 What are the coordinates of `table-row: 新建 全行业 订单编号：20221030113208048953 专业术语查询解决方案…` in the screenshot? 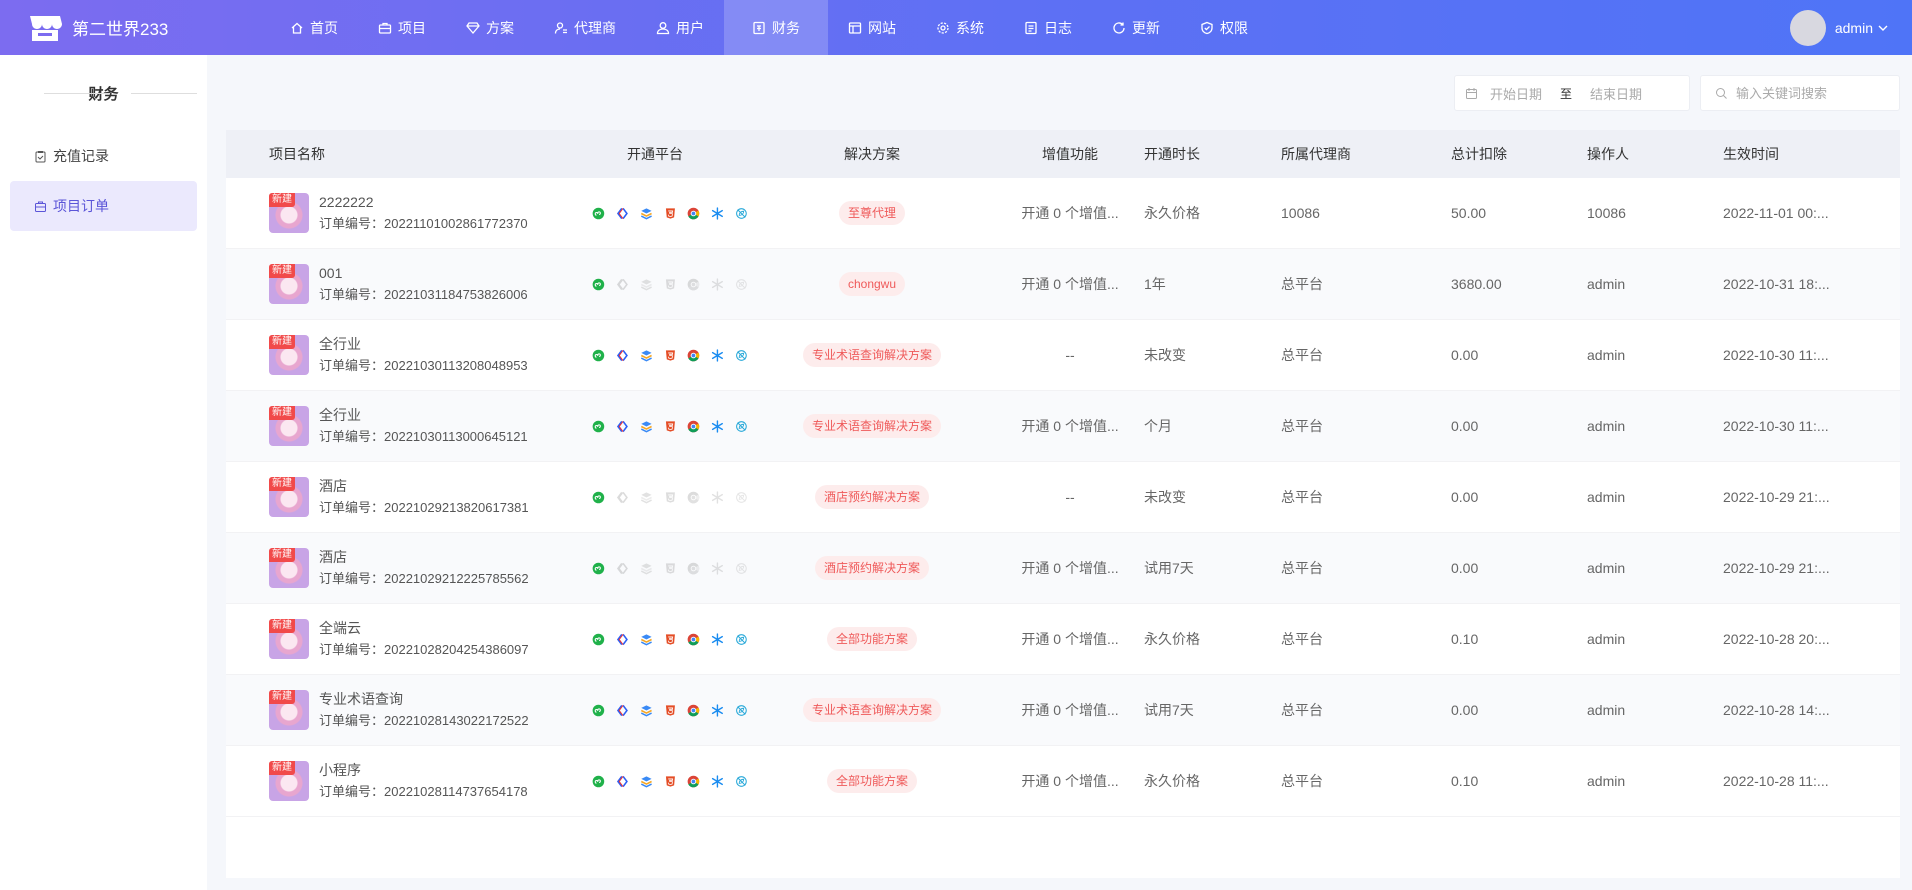 It's located at (1063, 355).